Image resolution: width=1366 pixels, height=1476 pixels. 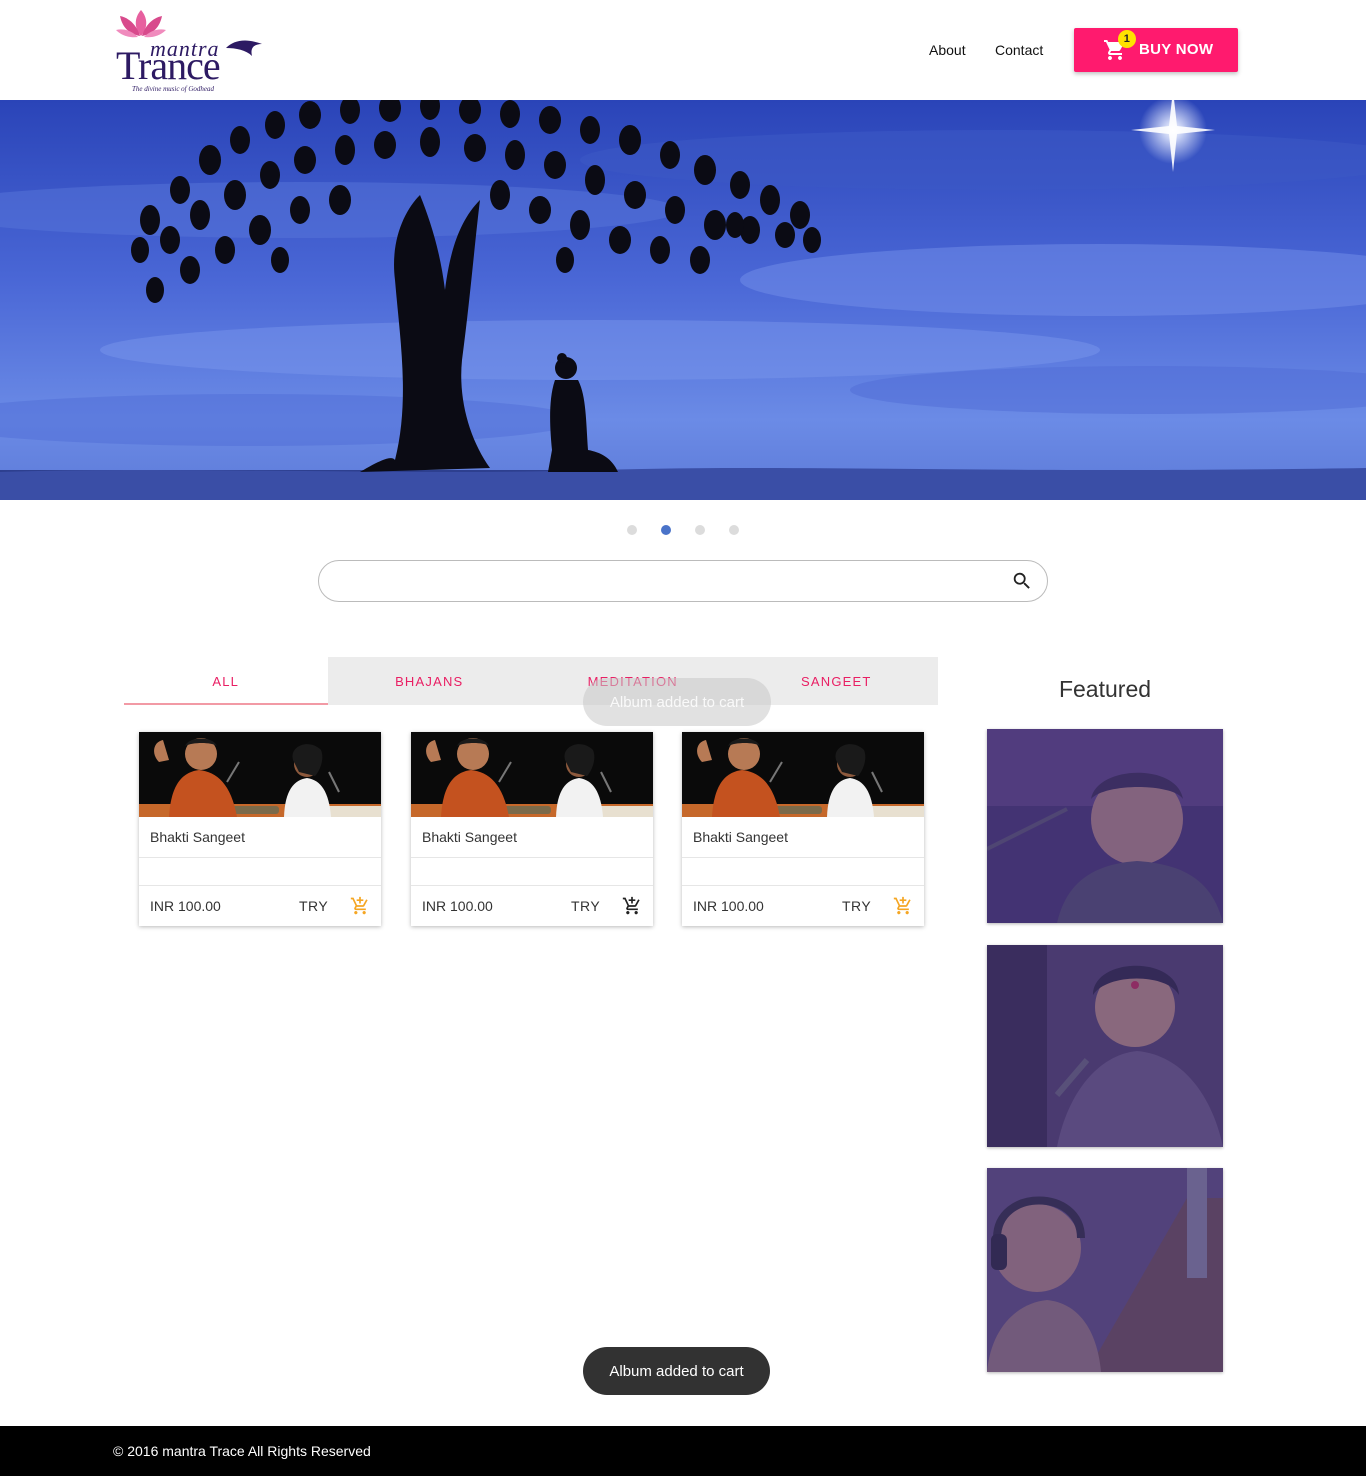 I want to click on tab-bhajans: BHAJANS, so click(x=429, y=681).